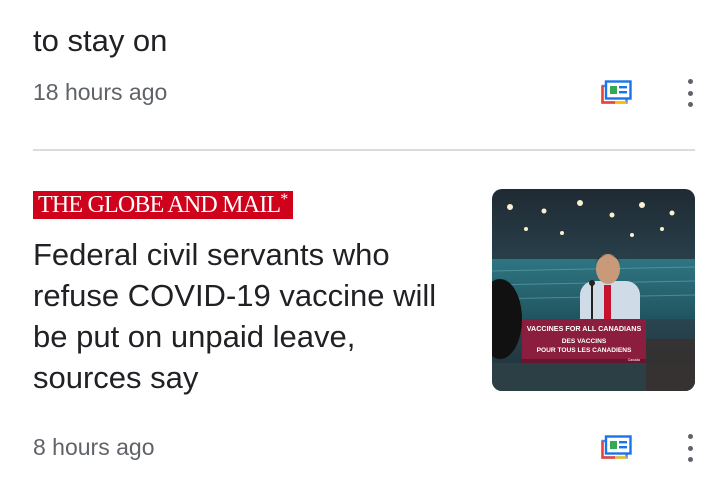  What do you see at coordinates (313, 31) in the screenshot?
I see `previous-article-headline: to stay on` at bounding box center [313, 31].